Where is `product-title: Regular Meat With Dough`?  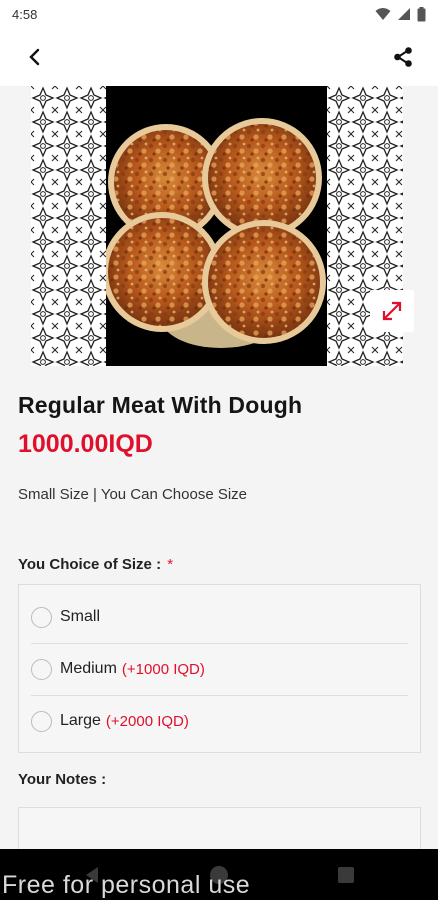
product-title: Regular Meat With Dough is located at coordinates (160, 405).